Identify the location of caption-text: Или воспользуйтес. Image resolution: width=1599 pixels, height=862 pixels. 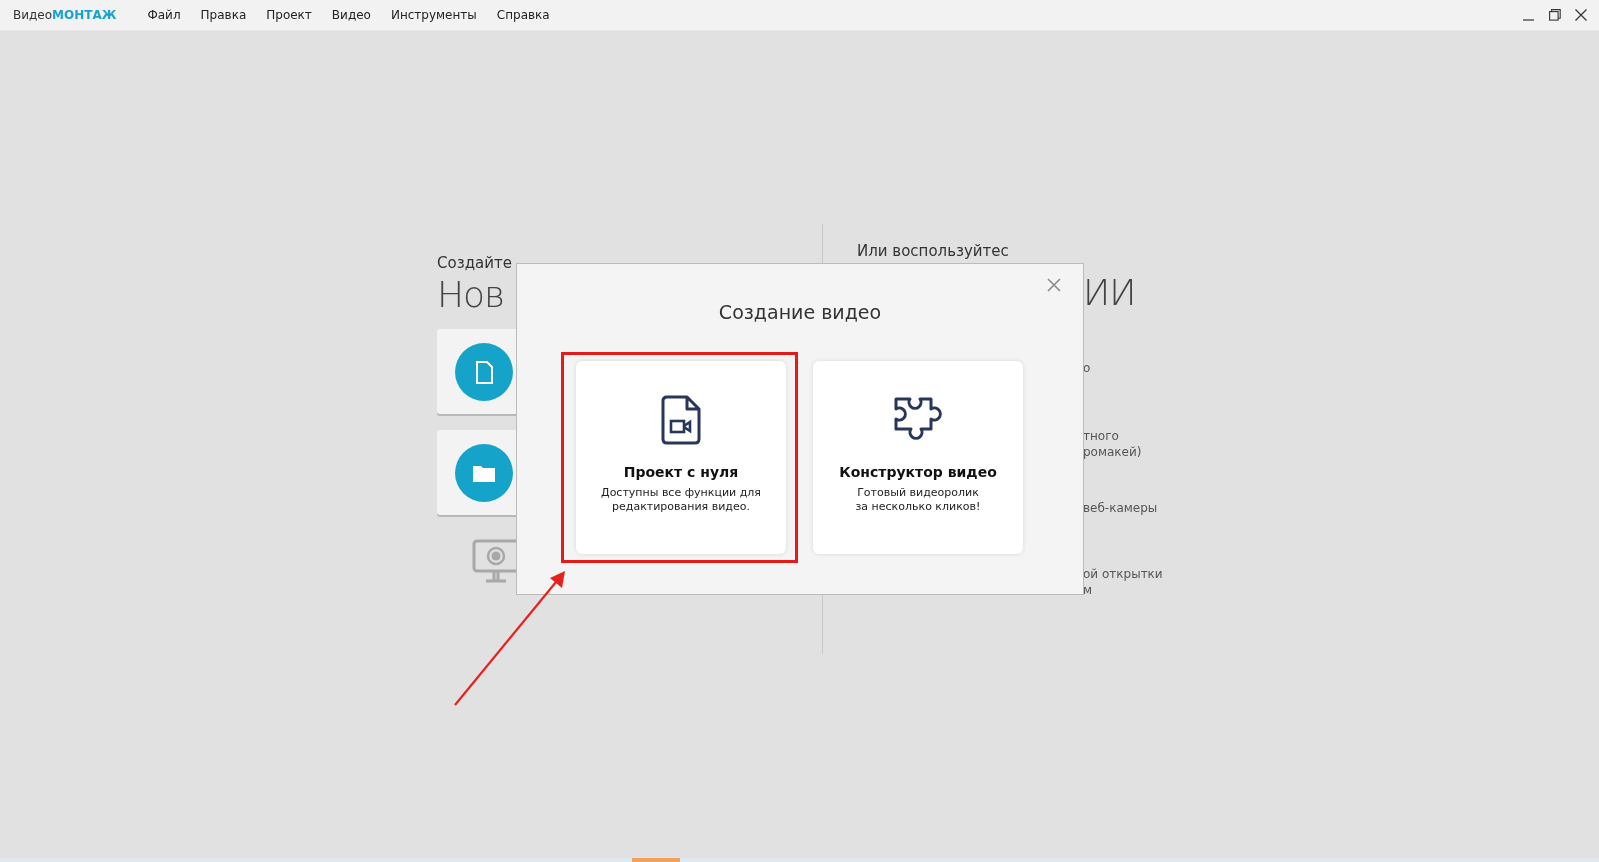
(933, 251).